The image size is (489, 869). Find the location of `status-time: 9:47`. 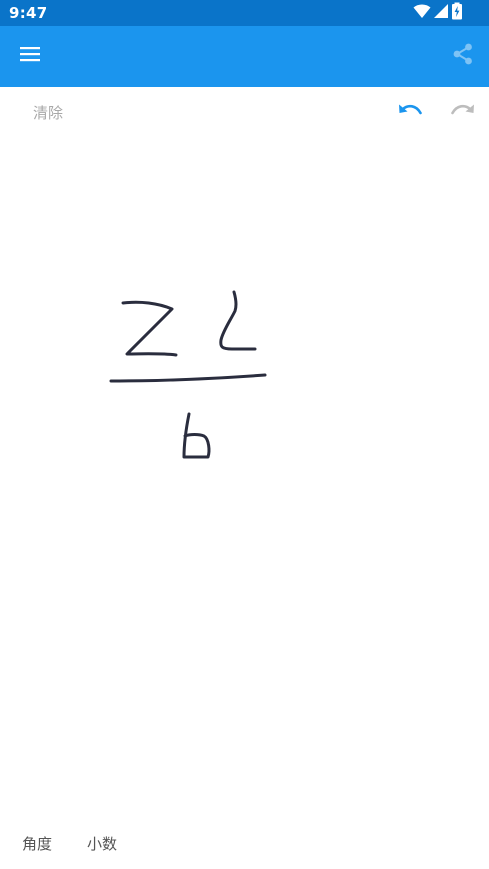

status-time: 9:47 is located at coordinates (28, 13).